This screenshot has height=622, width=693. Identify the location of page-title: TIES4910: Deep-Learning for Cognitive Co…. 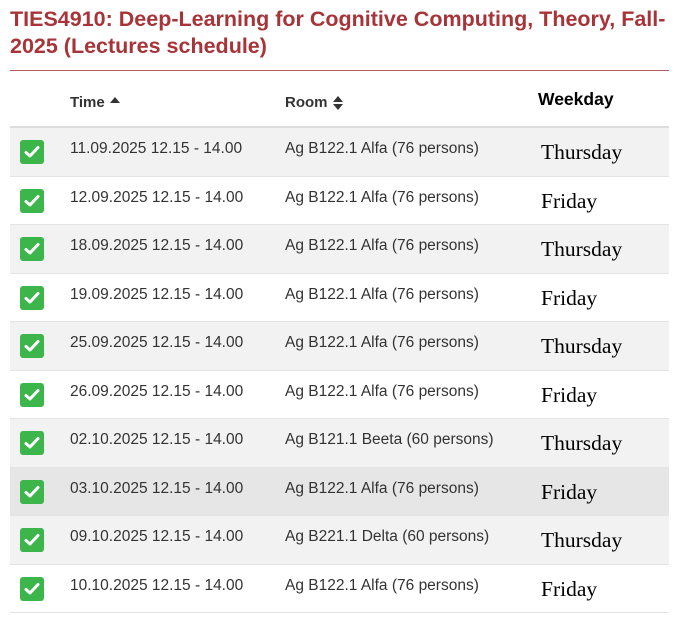
(338, 32).